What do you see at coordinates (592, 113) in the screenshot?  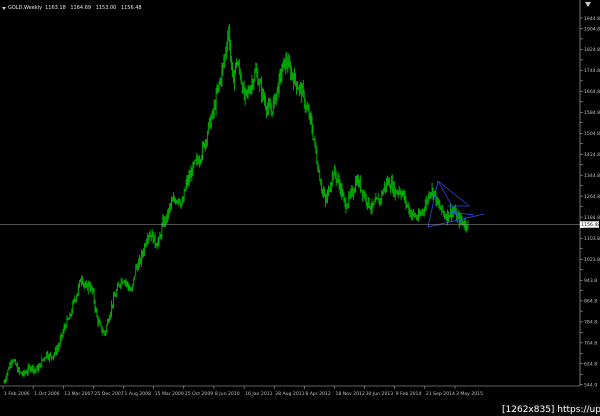 I see `price-tick-label: 1584.8` at bounding box center [592, 113].